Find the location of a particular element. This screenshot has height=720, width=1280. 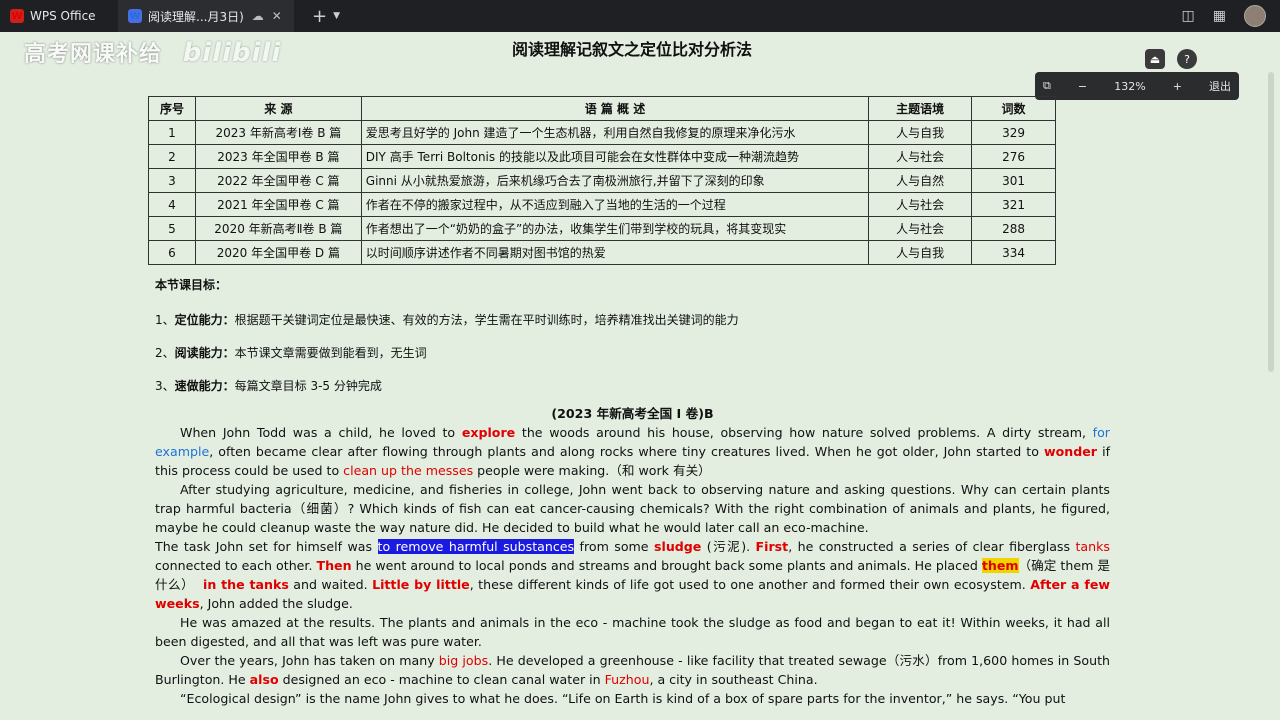

text-run: , John added the sludge. is located at coordinates (276, 603).